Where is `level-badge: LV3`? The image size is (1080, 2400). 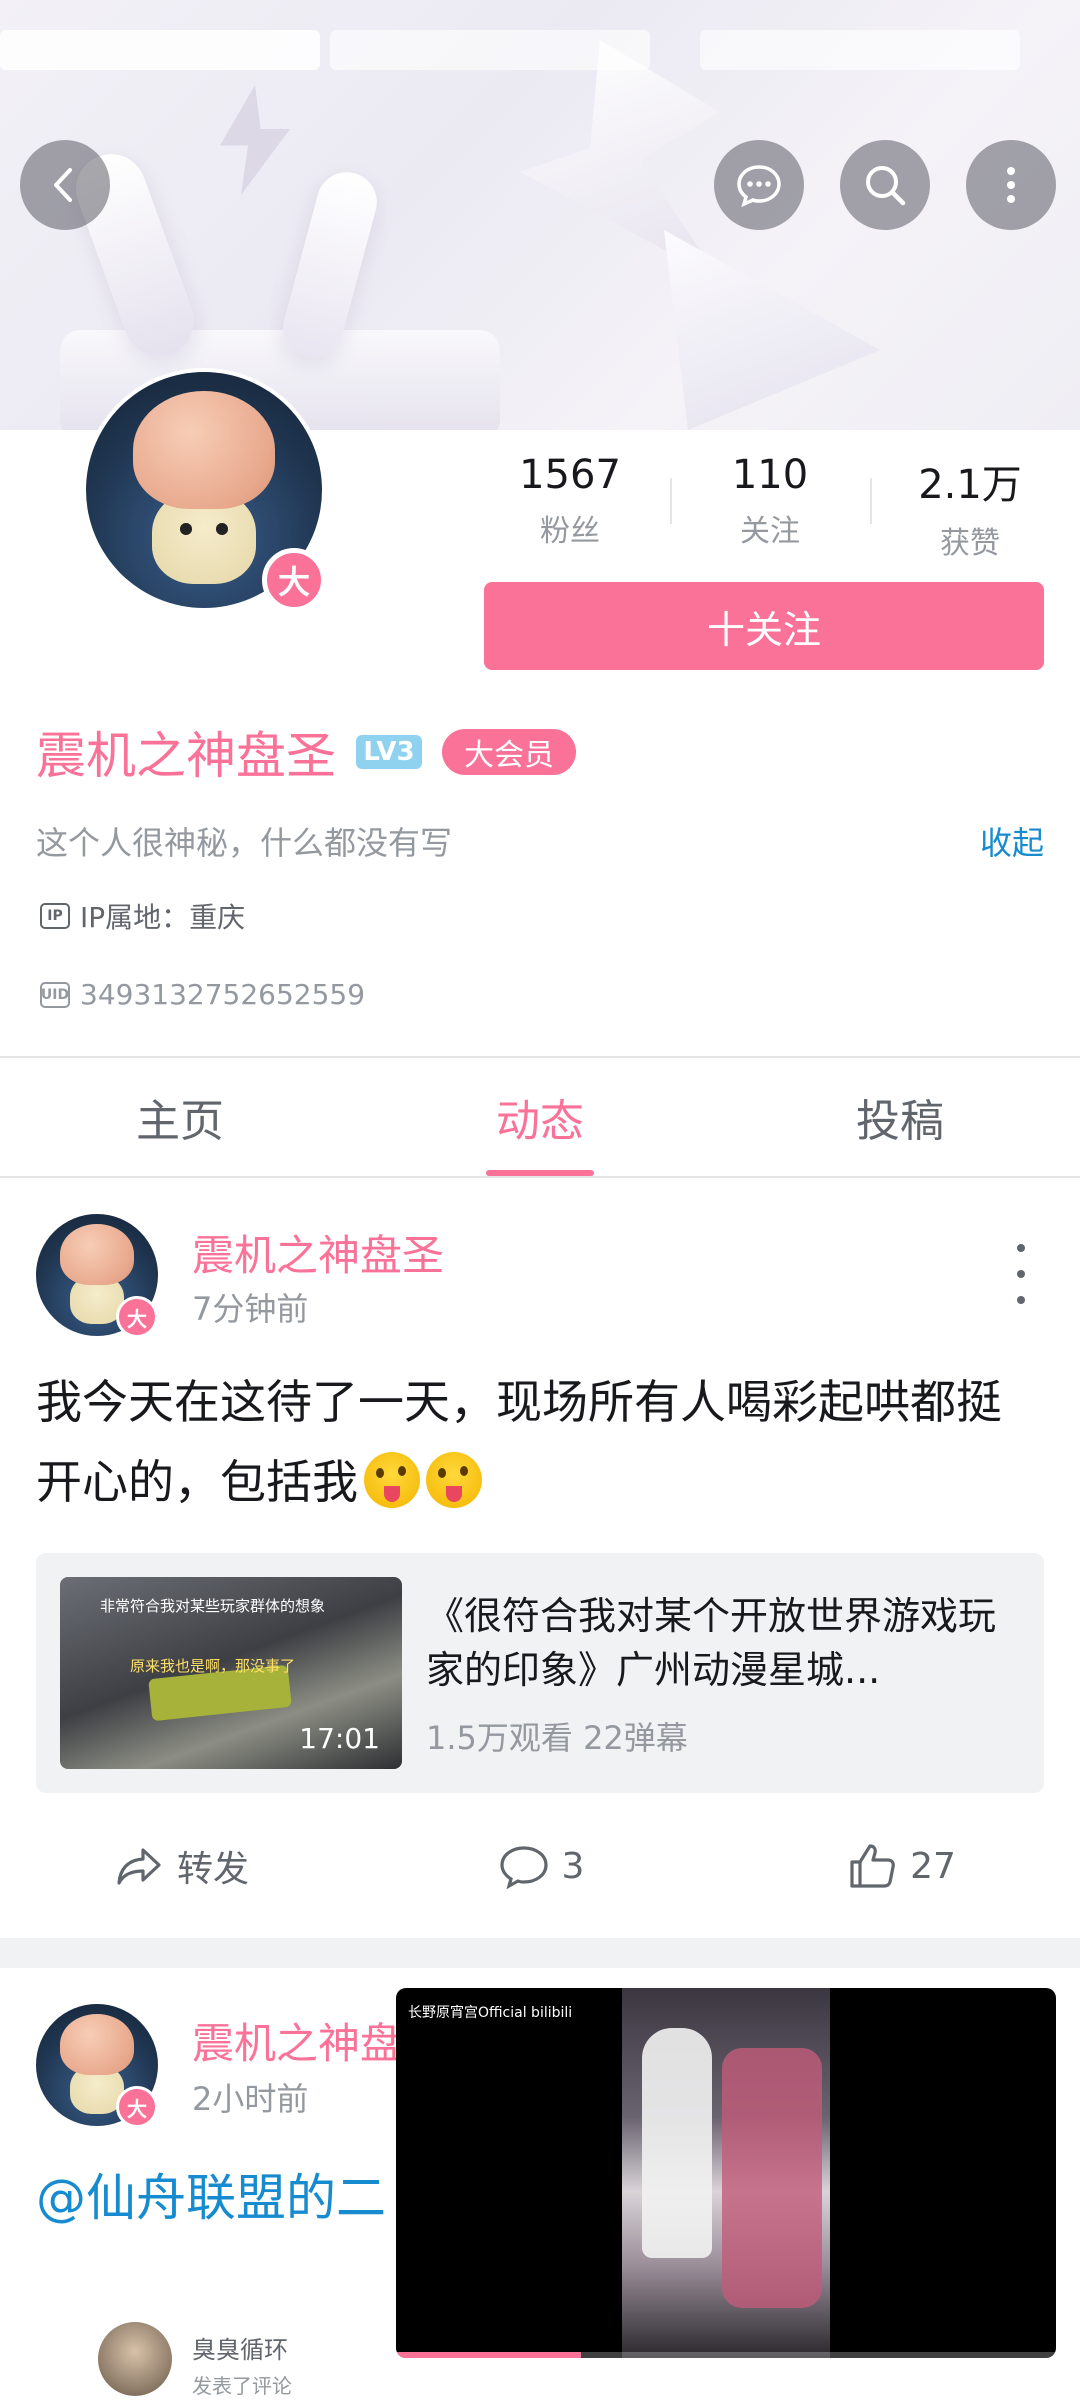 level-badge: LV3 is located at coordinates (389, 752).